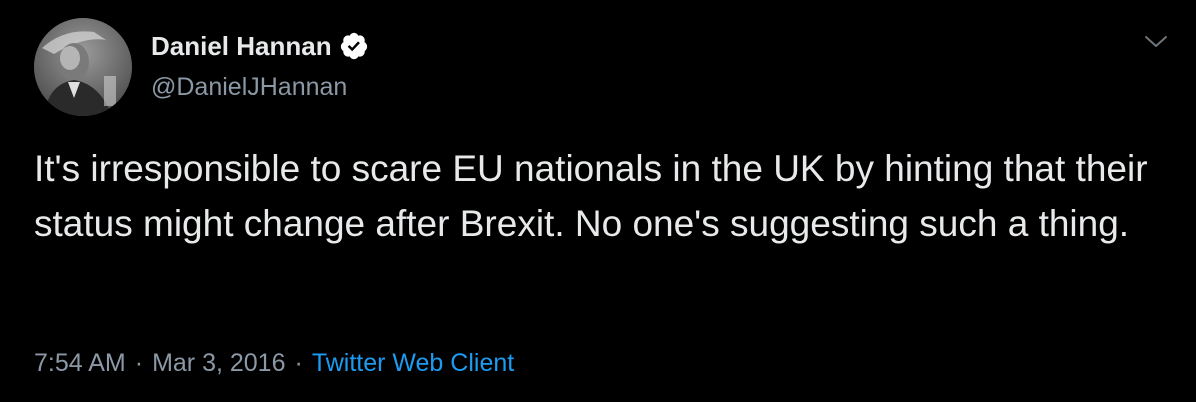  What do you see at coordinates (1156, 42) in the screenshot?
I see `chevron-down-icon` at bounding box center [1156, 42].